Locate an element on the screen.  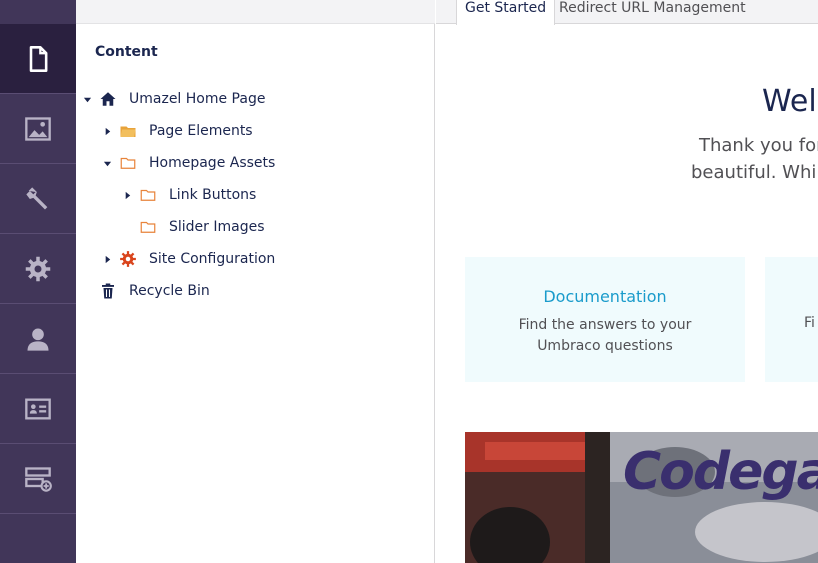
tree-node-label: Link Buttons is located at coordinates (213, 195).